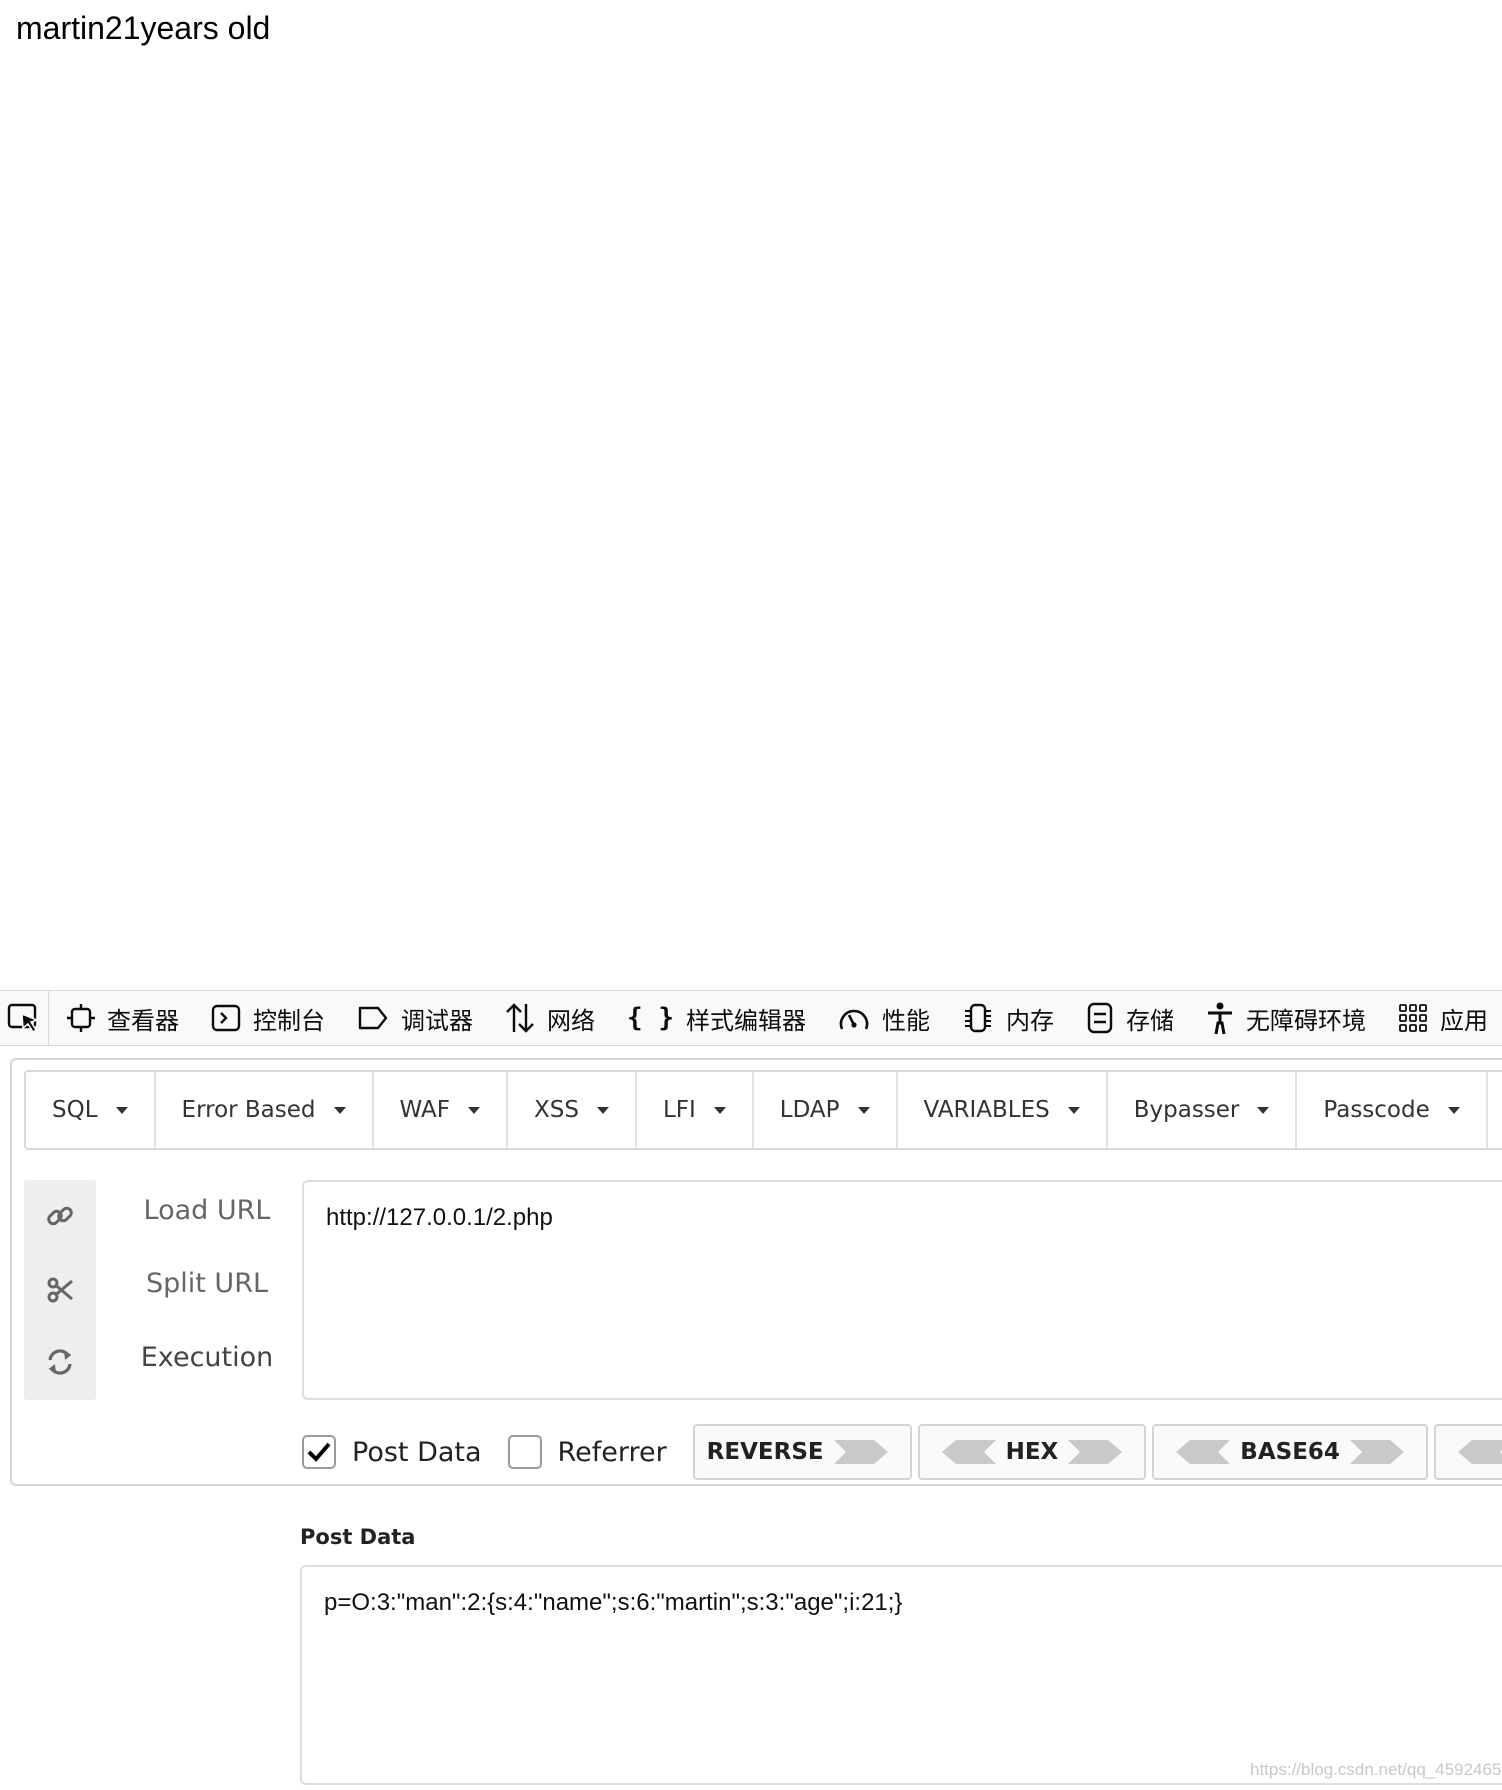  I want to click on menu-error-based-label: Error Based, so click(248, 1110).